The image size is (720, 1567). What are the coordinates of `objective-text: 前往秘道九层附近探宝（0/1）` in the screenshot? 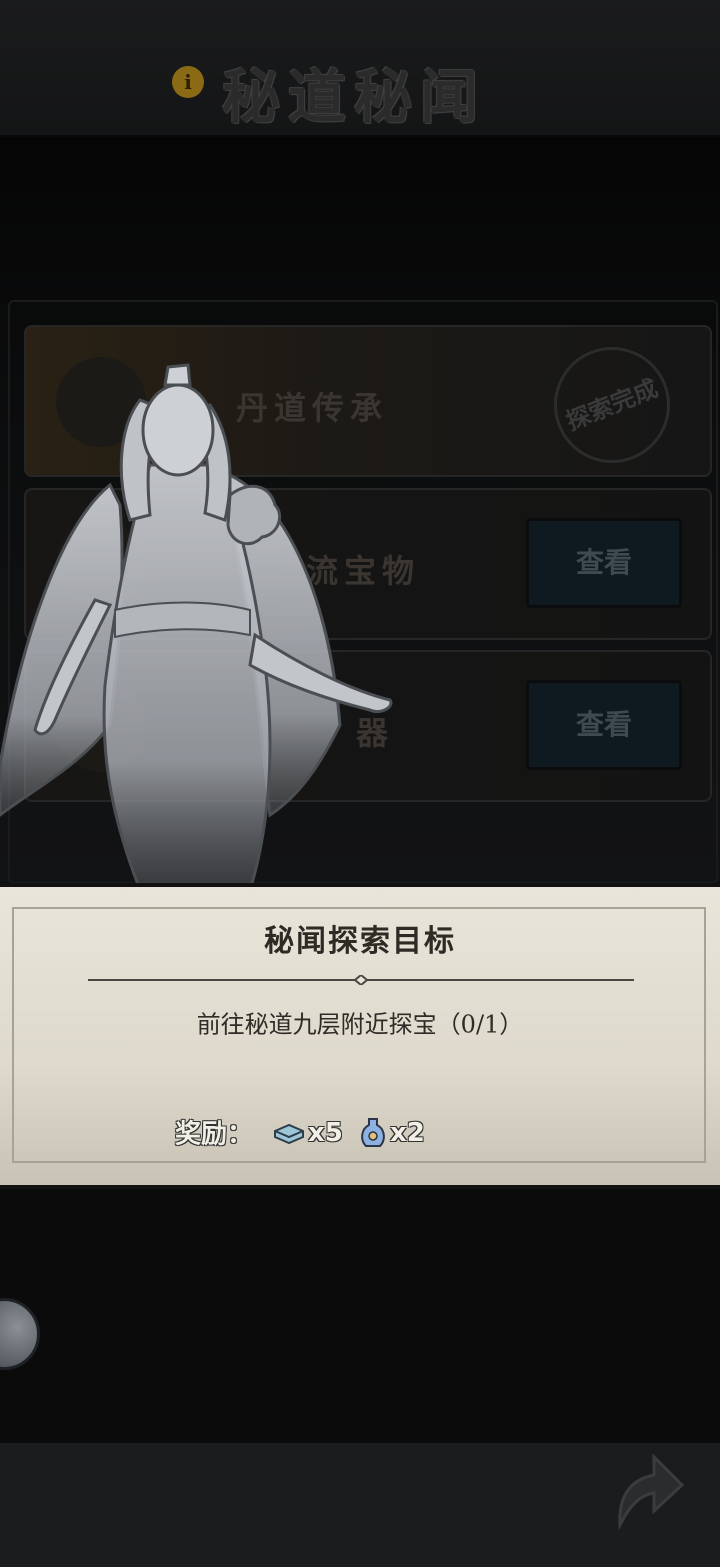 It's located at (360, 1024).